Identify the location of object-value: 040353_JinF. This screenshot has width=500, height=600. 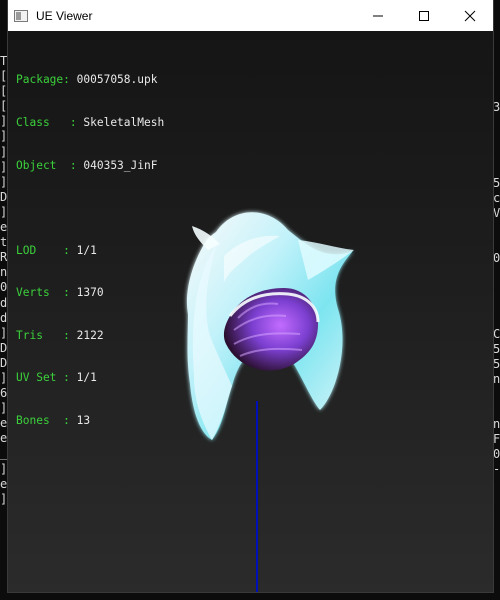
(120, 165).